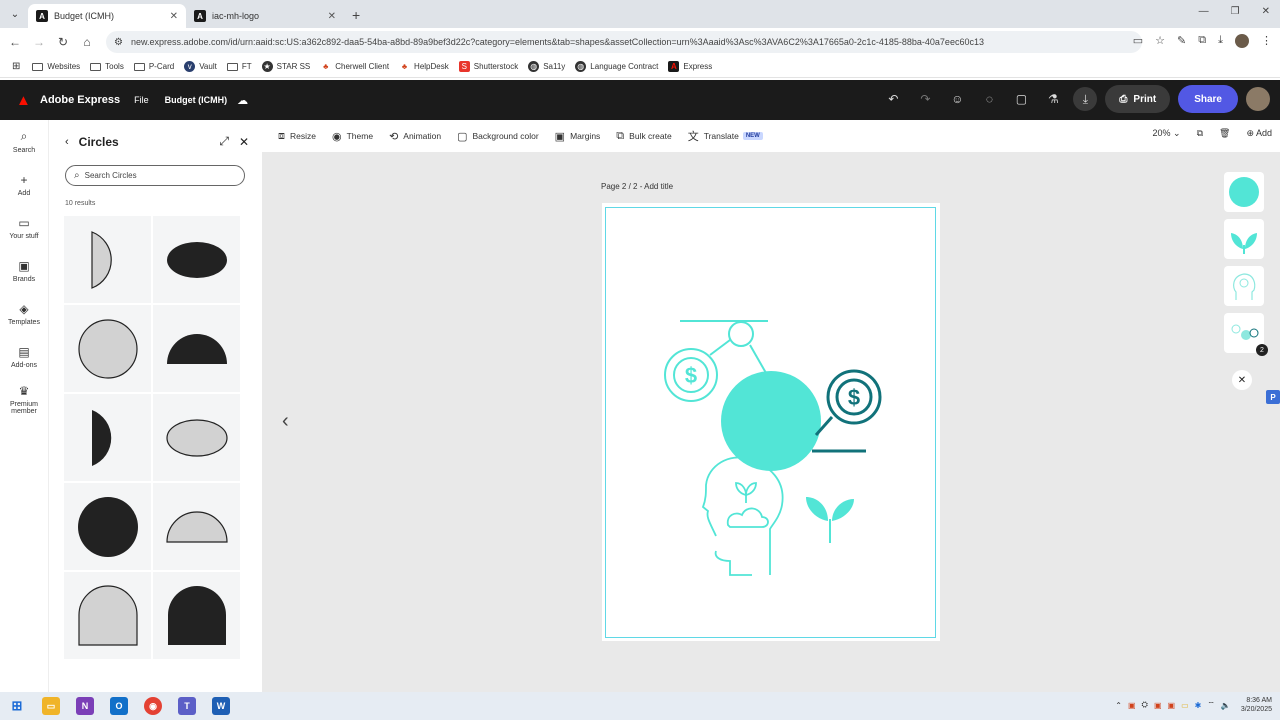 This screenshot has height=720, width=1280. What do you see at coordinates (1200, 133) in the screenshot?
I see `pages-icon: ⧉` at bounding box center [1200, 133].